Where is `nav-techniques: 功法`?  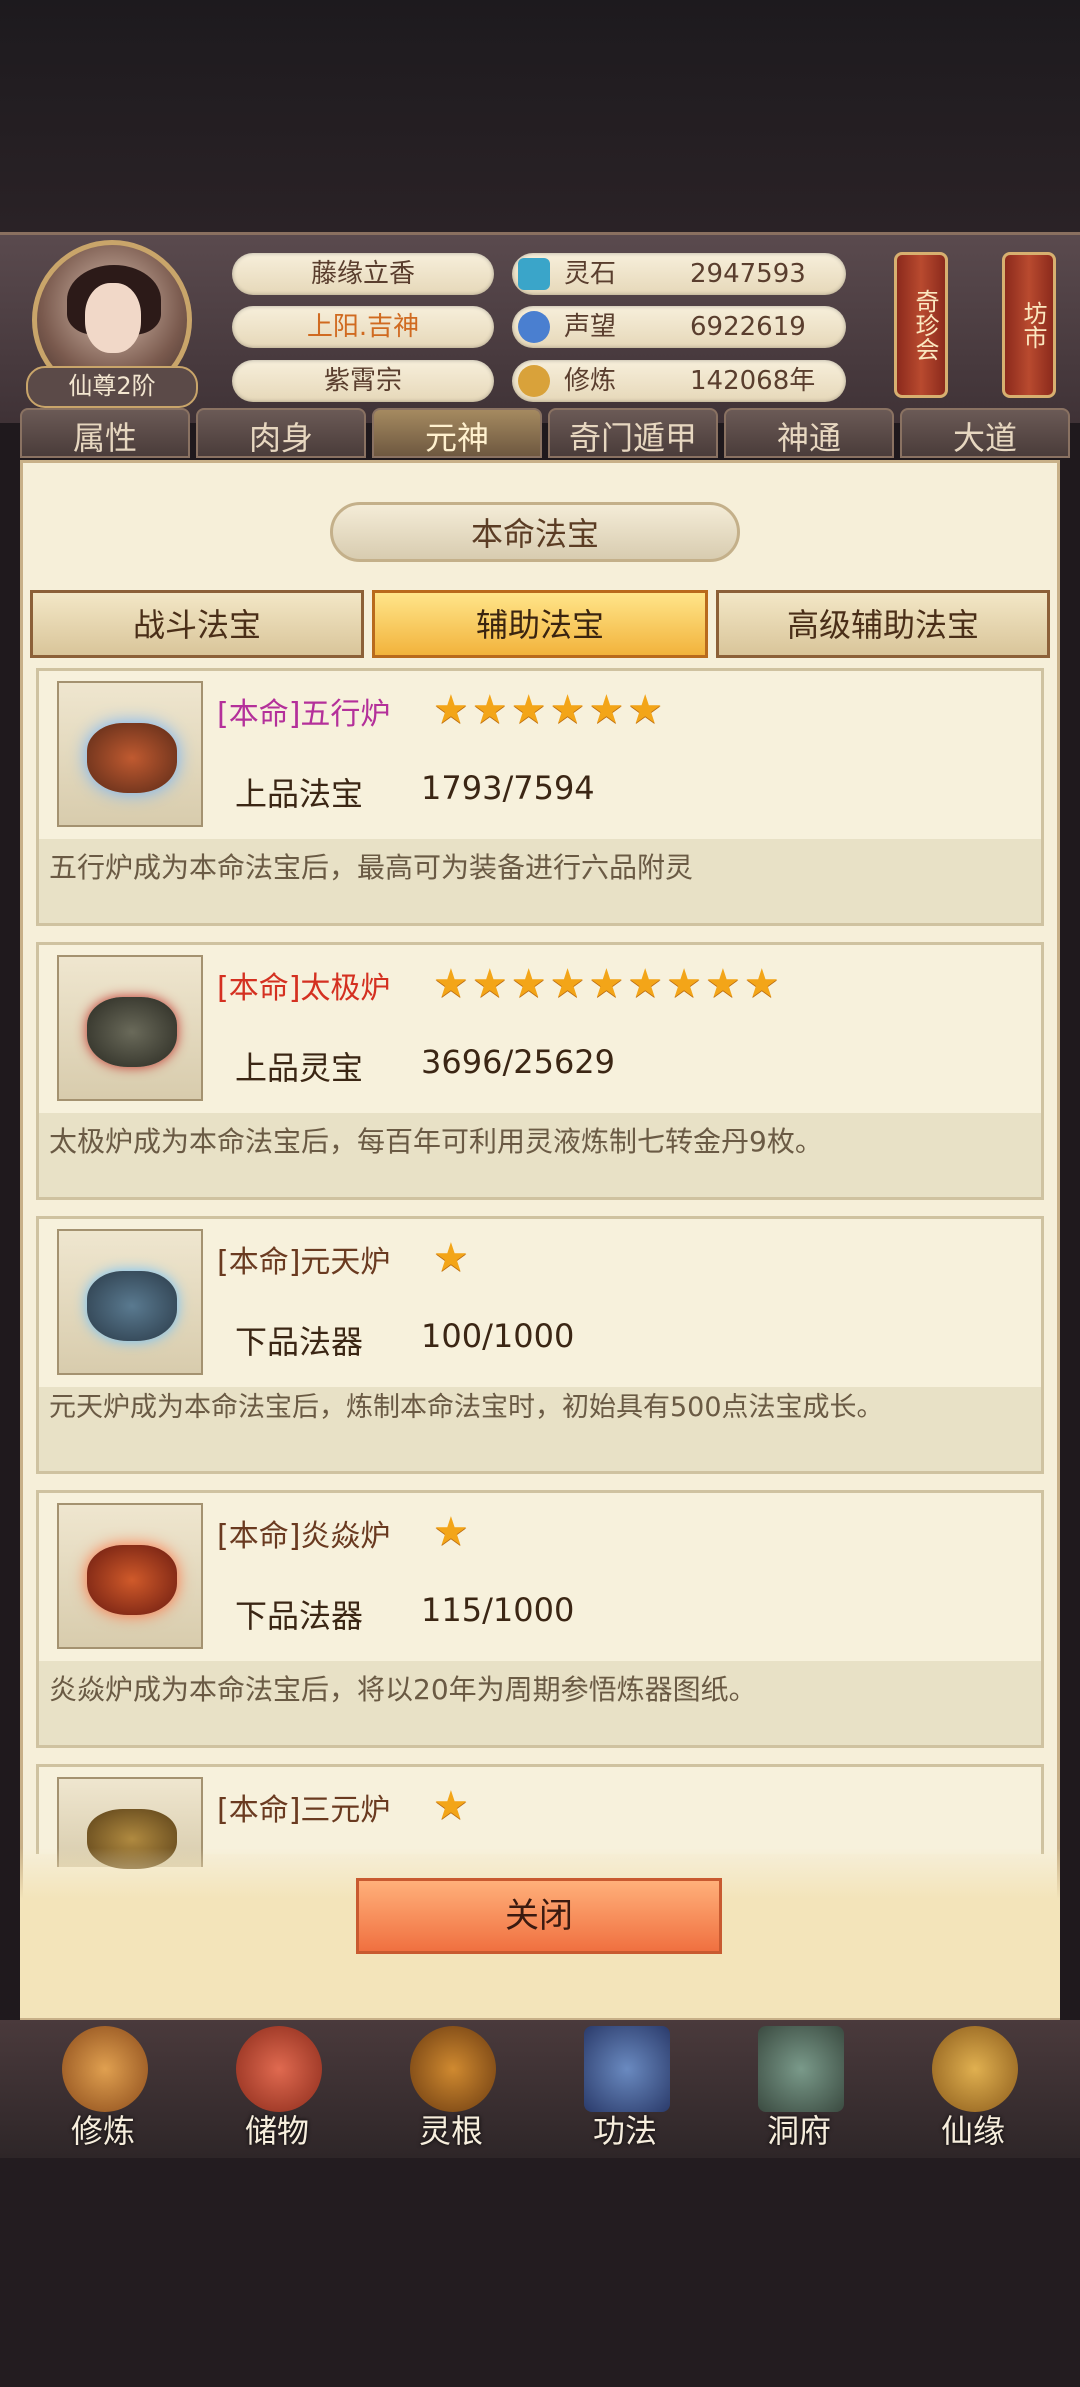 nav-techniques: 功法 is located at coordinates (625, 2089).